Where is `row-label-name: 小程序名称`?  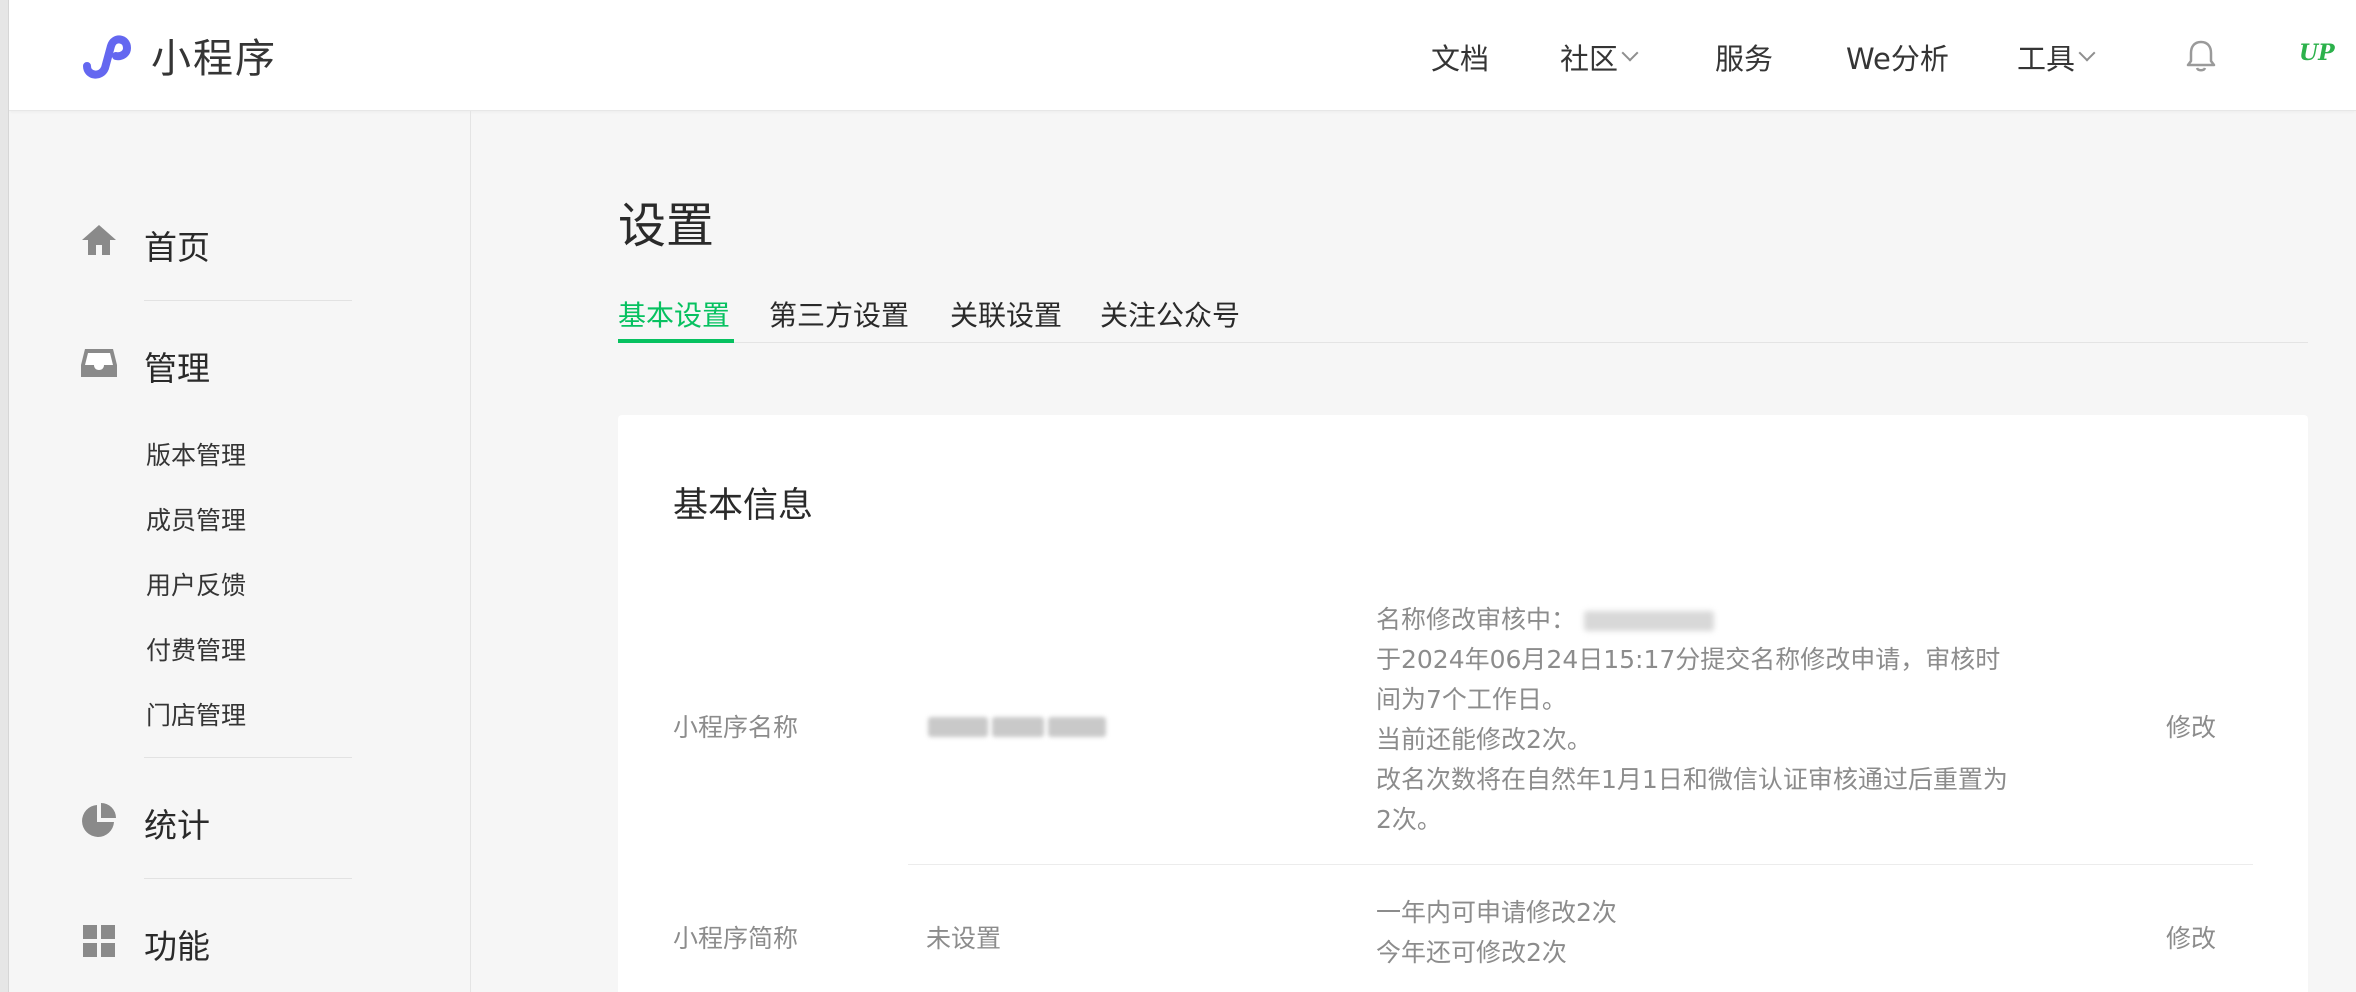 row-label-name: 小程序名称 is located at coordinates (736, 727).